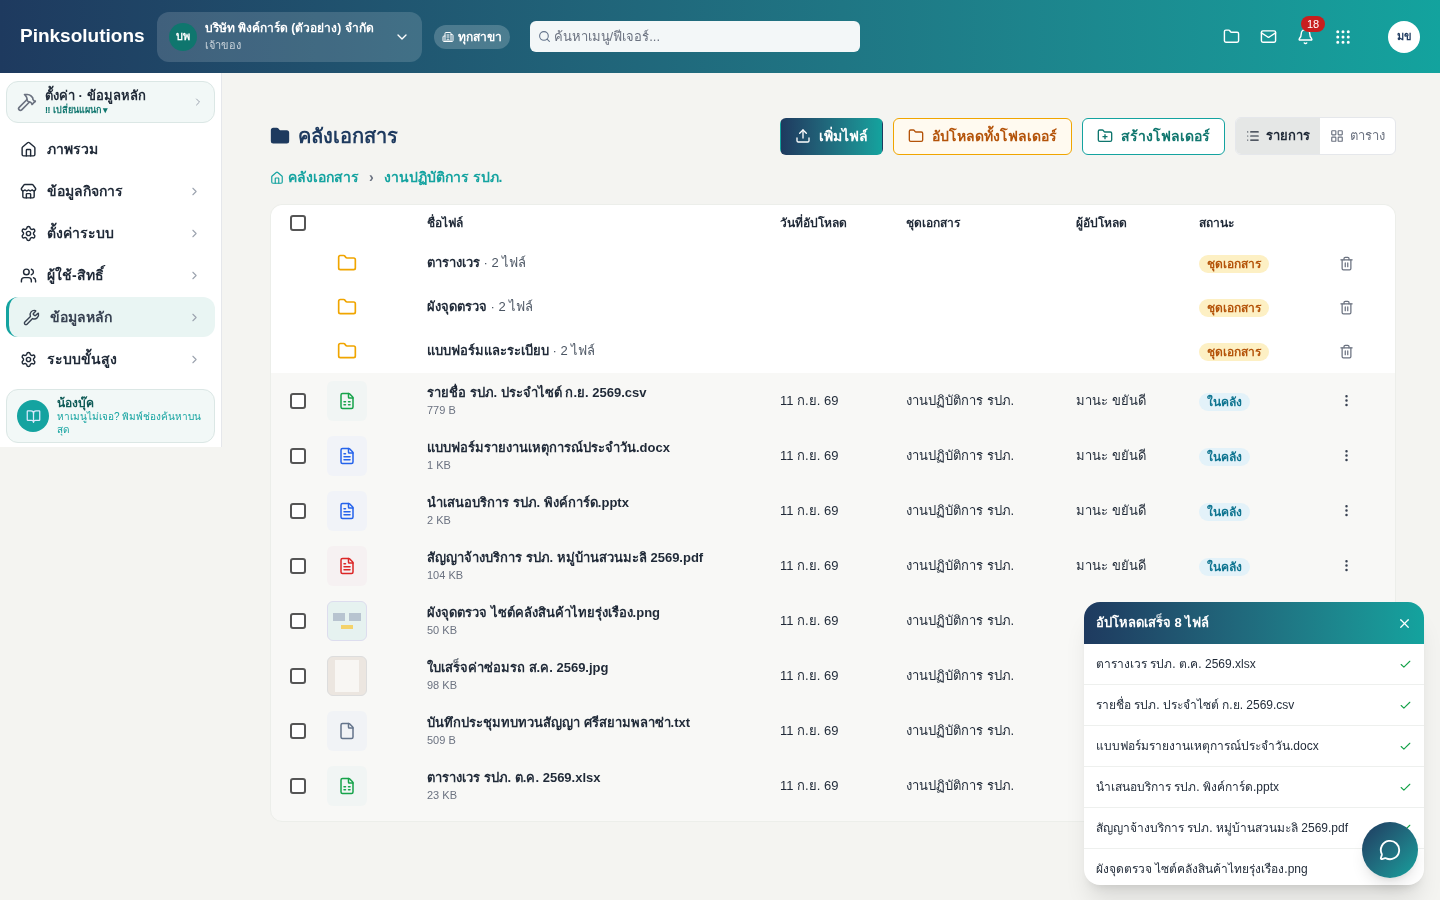 The image size is (1440, 900). What do you see at coordinates (603, 557) in the screenshot?
I see `file-name: สัญญาจ้างบริการ รปภ. หมู่บ้านสวนมะลิ 2569.pdf` at bounding box center [603, 557].